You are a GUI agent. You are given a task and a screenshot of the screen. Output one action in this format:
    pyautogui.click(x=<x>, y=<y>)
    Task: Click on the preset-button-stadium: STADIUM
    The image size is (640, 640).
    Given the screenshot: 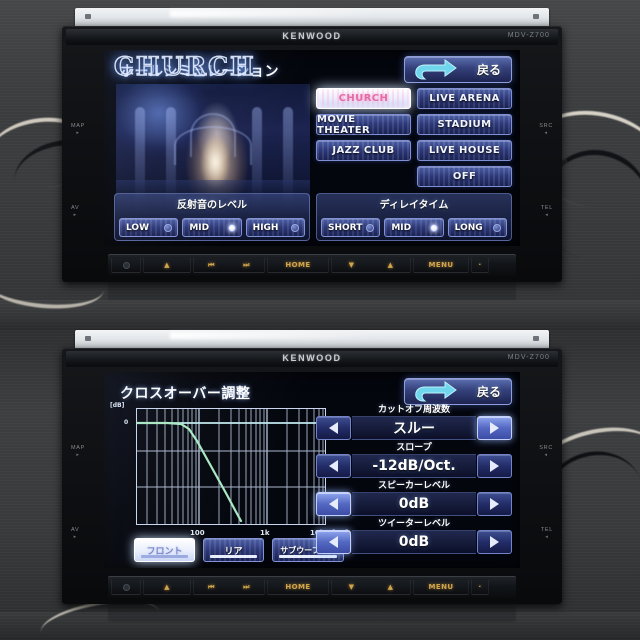 What is the action you would take?
    pyautogui.click(x=464, y=124)
    